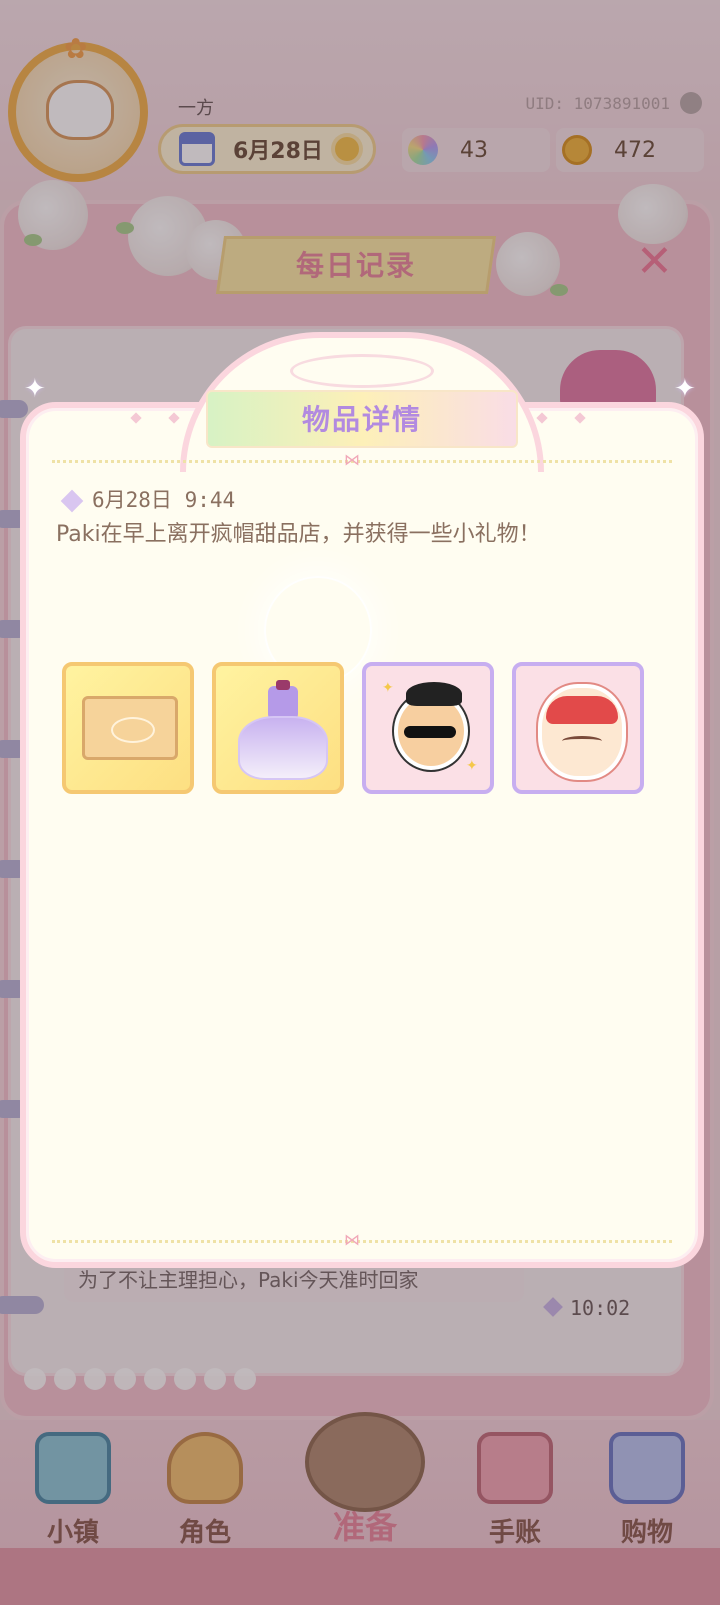  I want to click on player-name: 一方, so click(196, 108).